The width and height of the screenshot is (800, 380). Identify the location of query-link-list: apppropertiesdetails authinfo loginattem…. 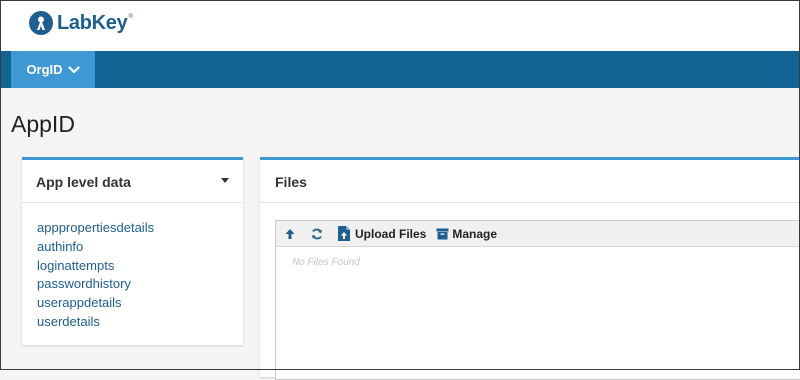
(95, 275).